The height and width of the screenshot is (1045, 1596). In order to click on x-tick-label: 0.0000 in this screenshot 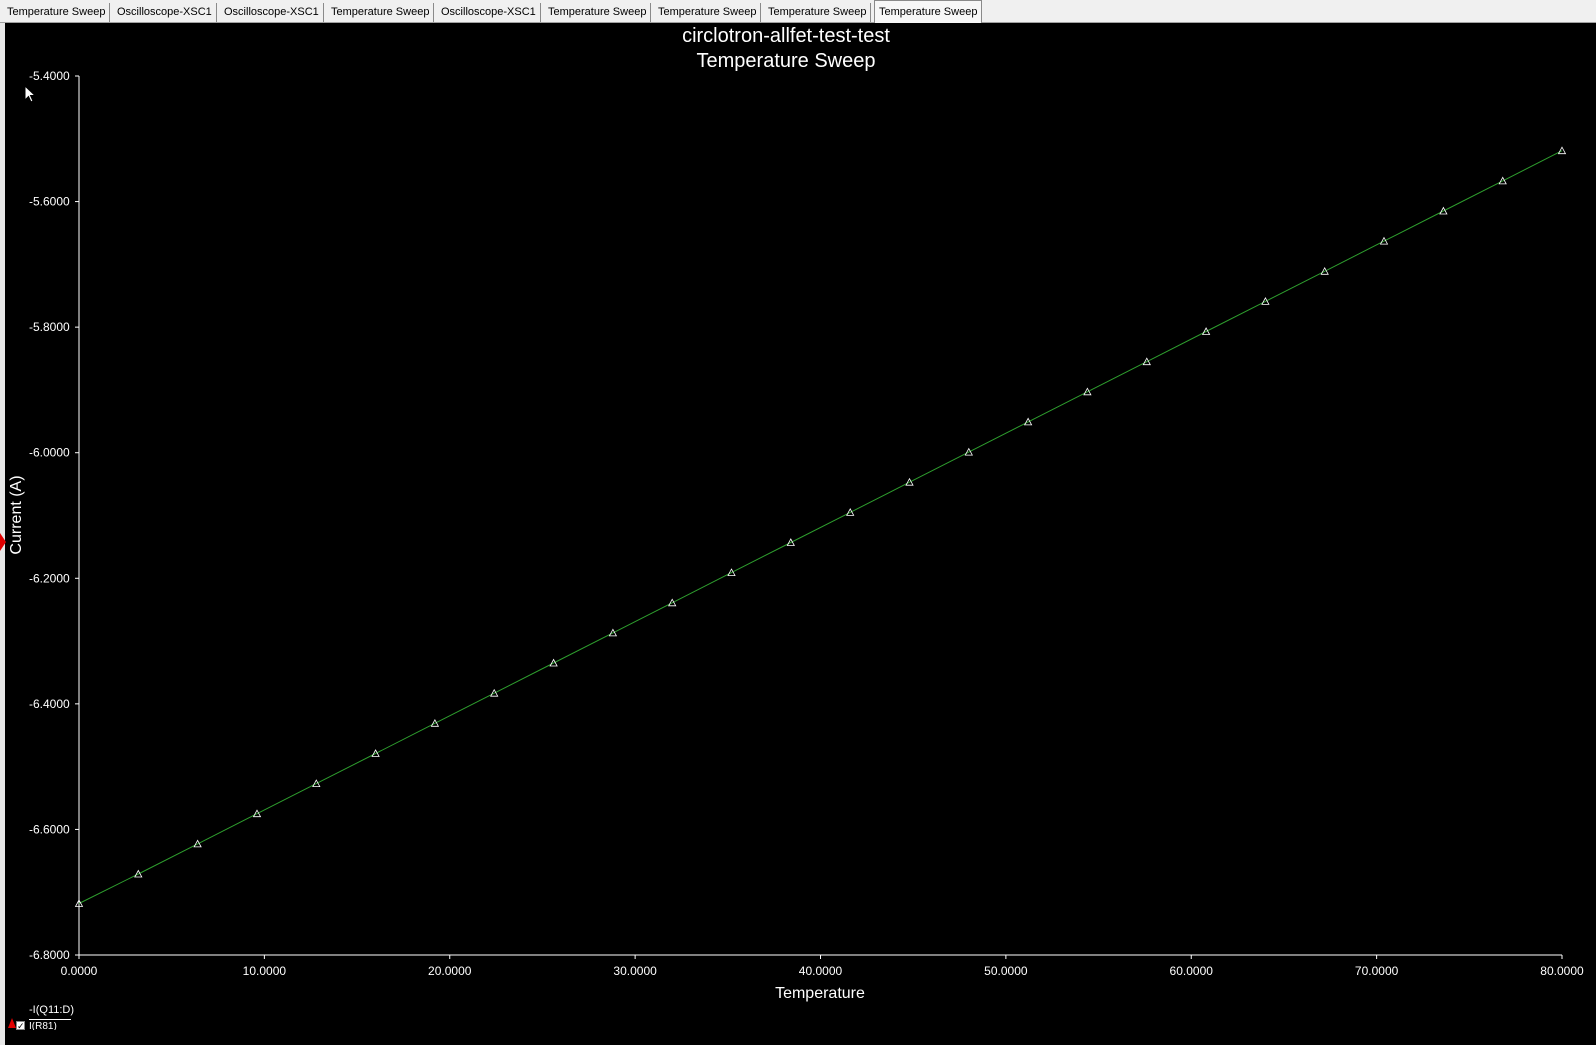, I will do `click(79, 971)`.